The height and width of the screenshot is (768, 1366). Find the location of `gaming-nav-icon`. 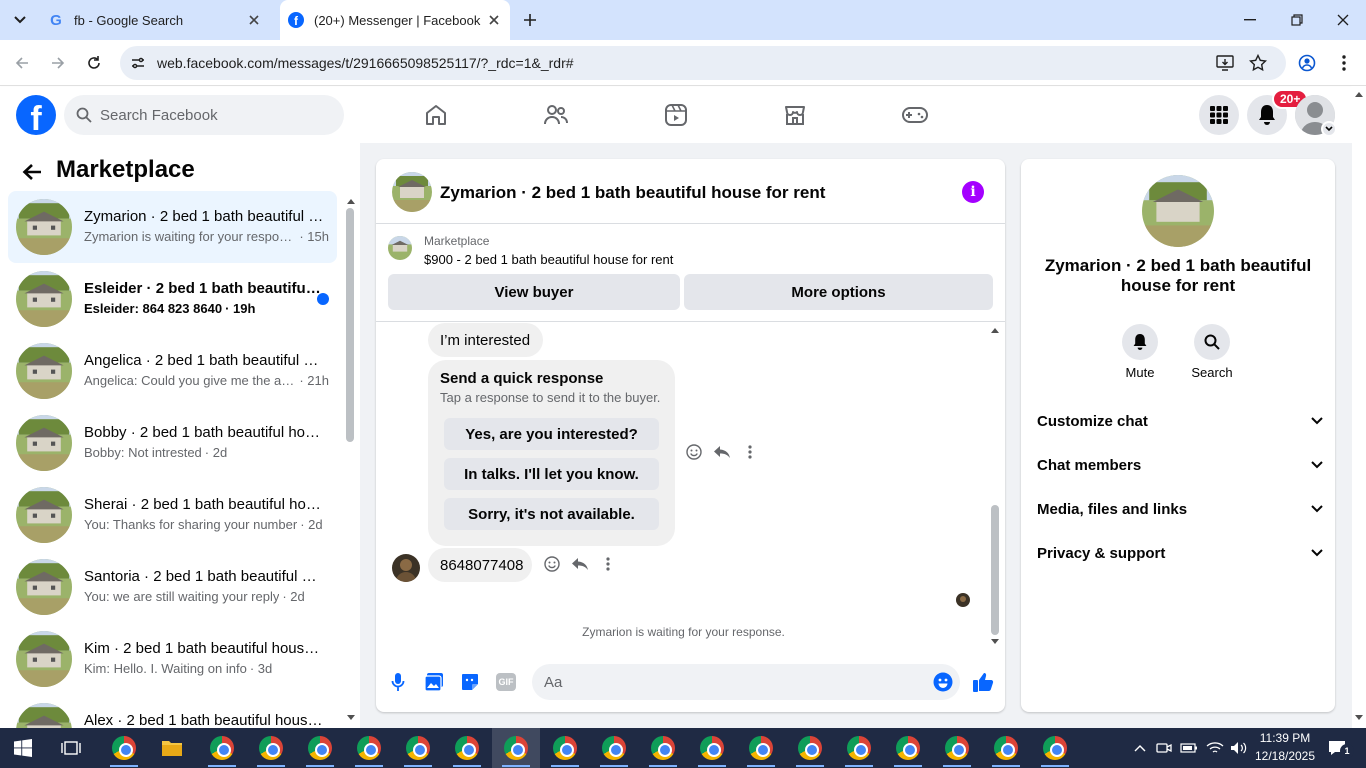

gaming-nav-icon is located at coordinates (915, 115).